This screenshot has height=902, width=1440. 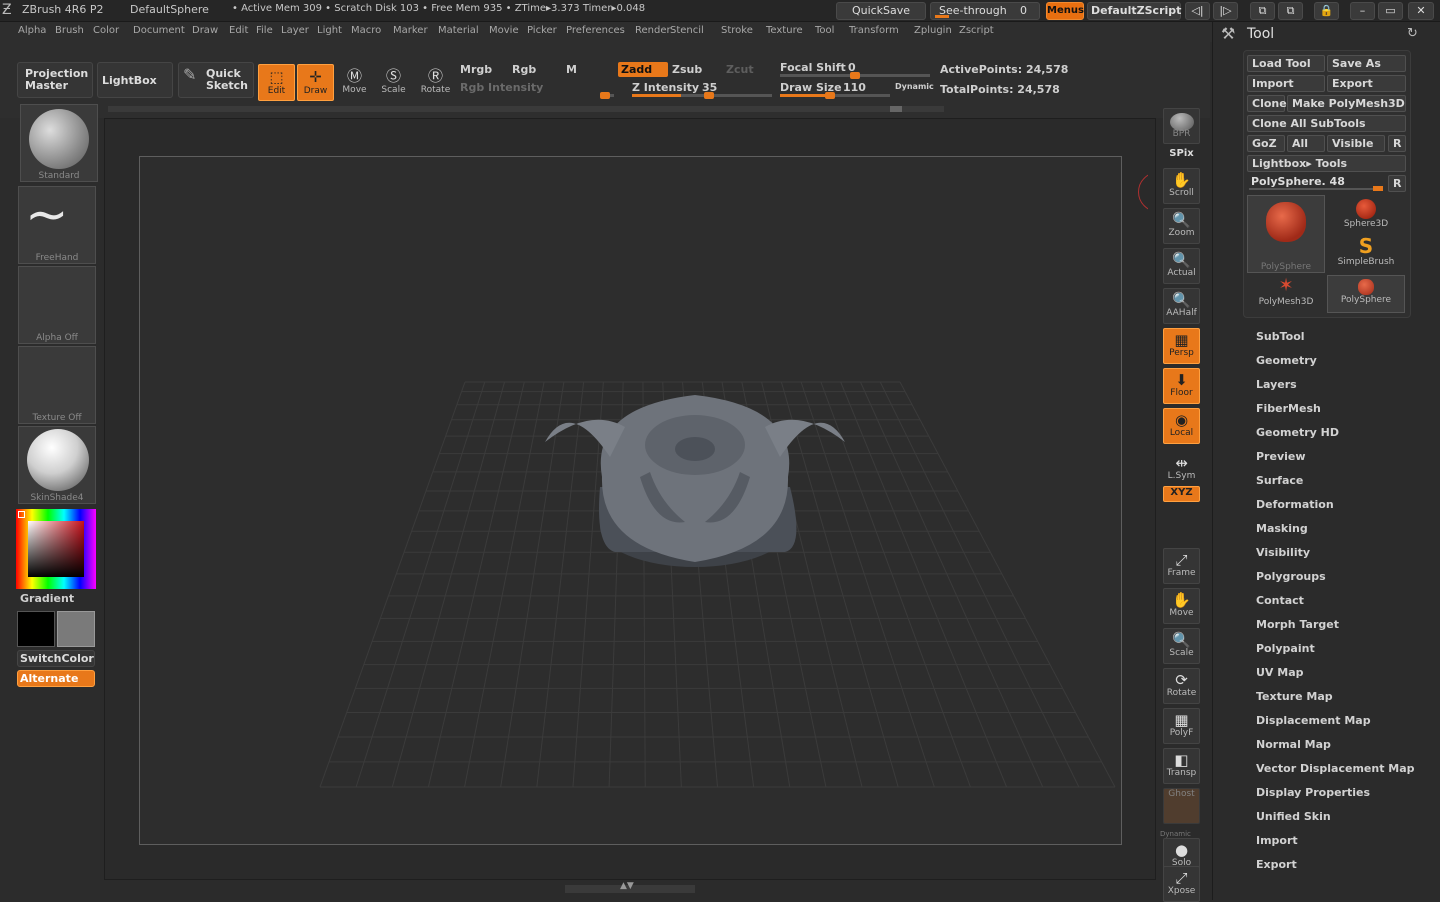 I want to click on section-vector-displacement-map: Vector Displacement Map, so click(x=1335, y=768).